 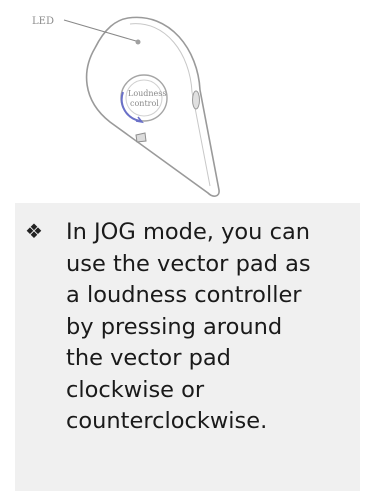 What do you see at coordinates (147, 93) in the screenshot?
I see `knob-label-line1: Loudness` at bounding box center [147, 93].